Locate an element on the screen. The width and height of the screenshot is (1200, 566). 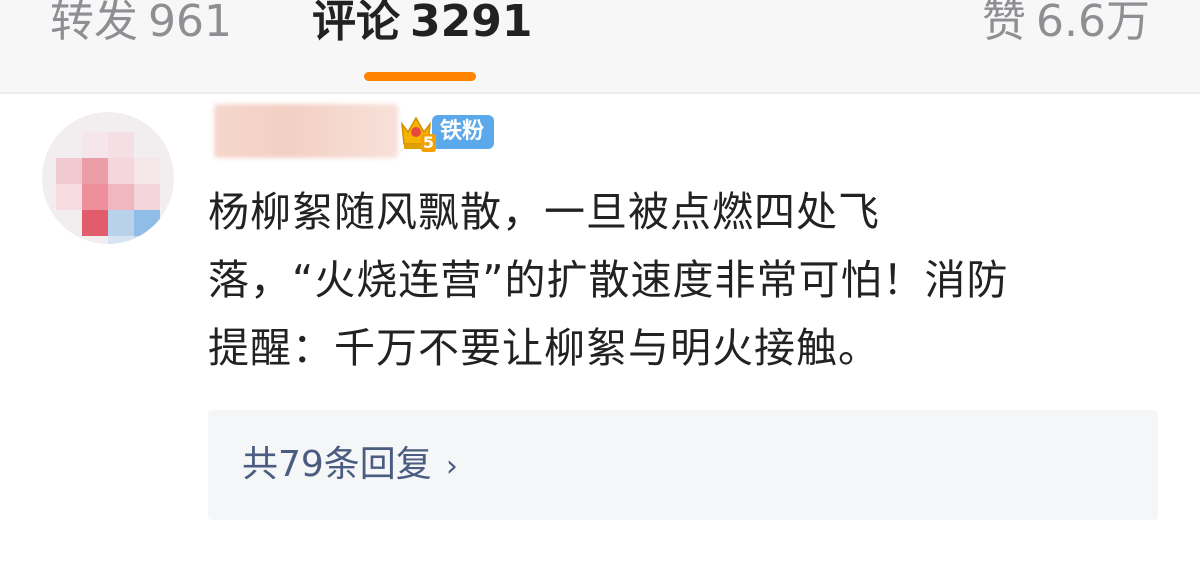
tab-comments: 评论 3291 is located at coordinates (422, 25).